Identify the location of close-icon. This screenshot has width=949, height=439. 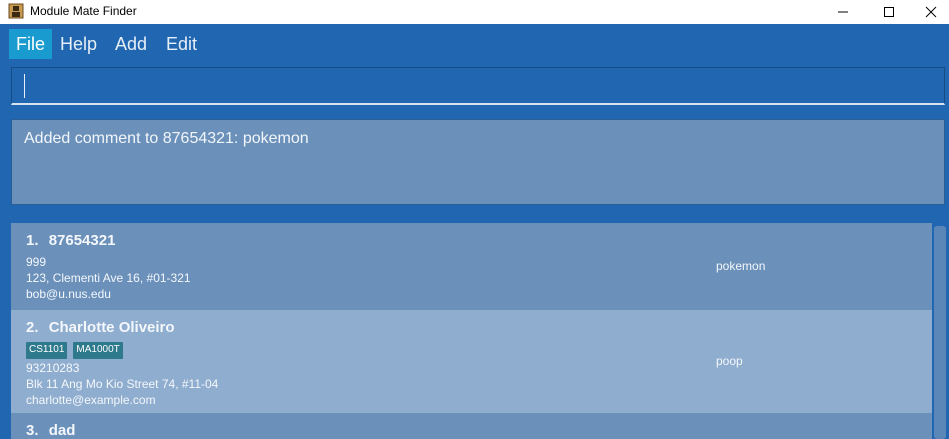
(930, 12).